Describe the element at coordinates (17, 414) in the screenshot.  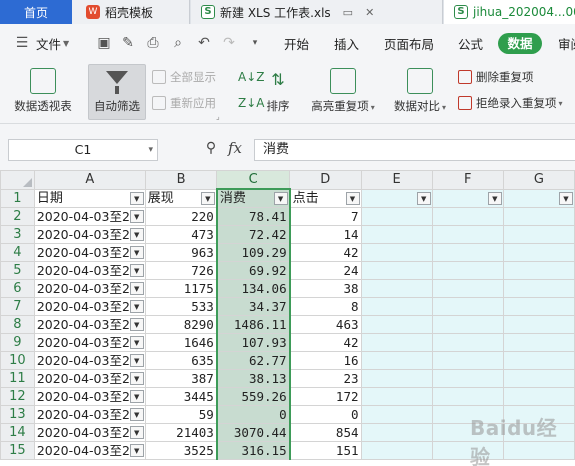
I see `row-header: 13` at that location.